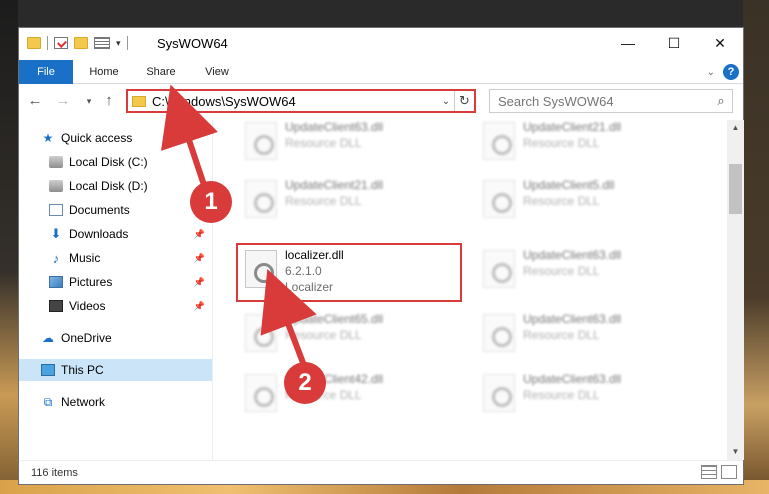  Describe the element at coordinates (756, 247) in the screenshot. I see `desktop-background-right` at that location.